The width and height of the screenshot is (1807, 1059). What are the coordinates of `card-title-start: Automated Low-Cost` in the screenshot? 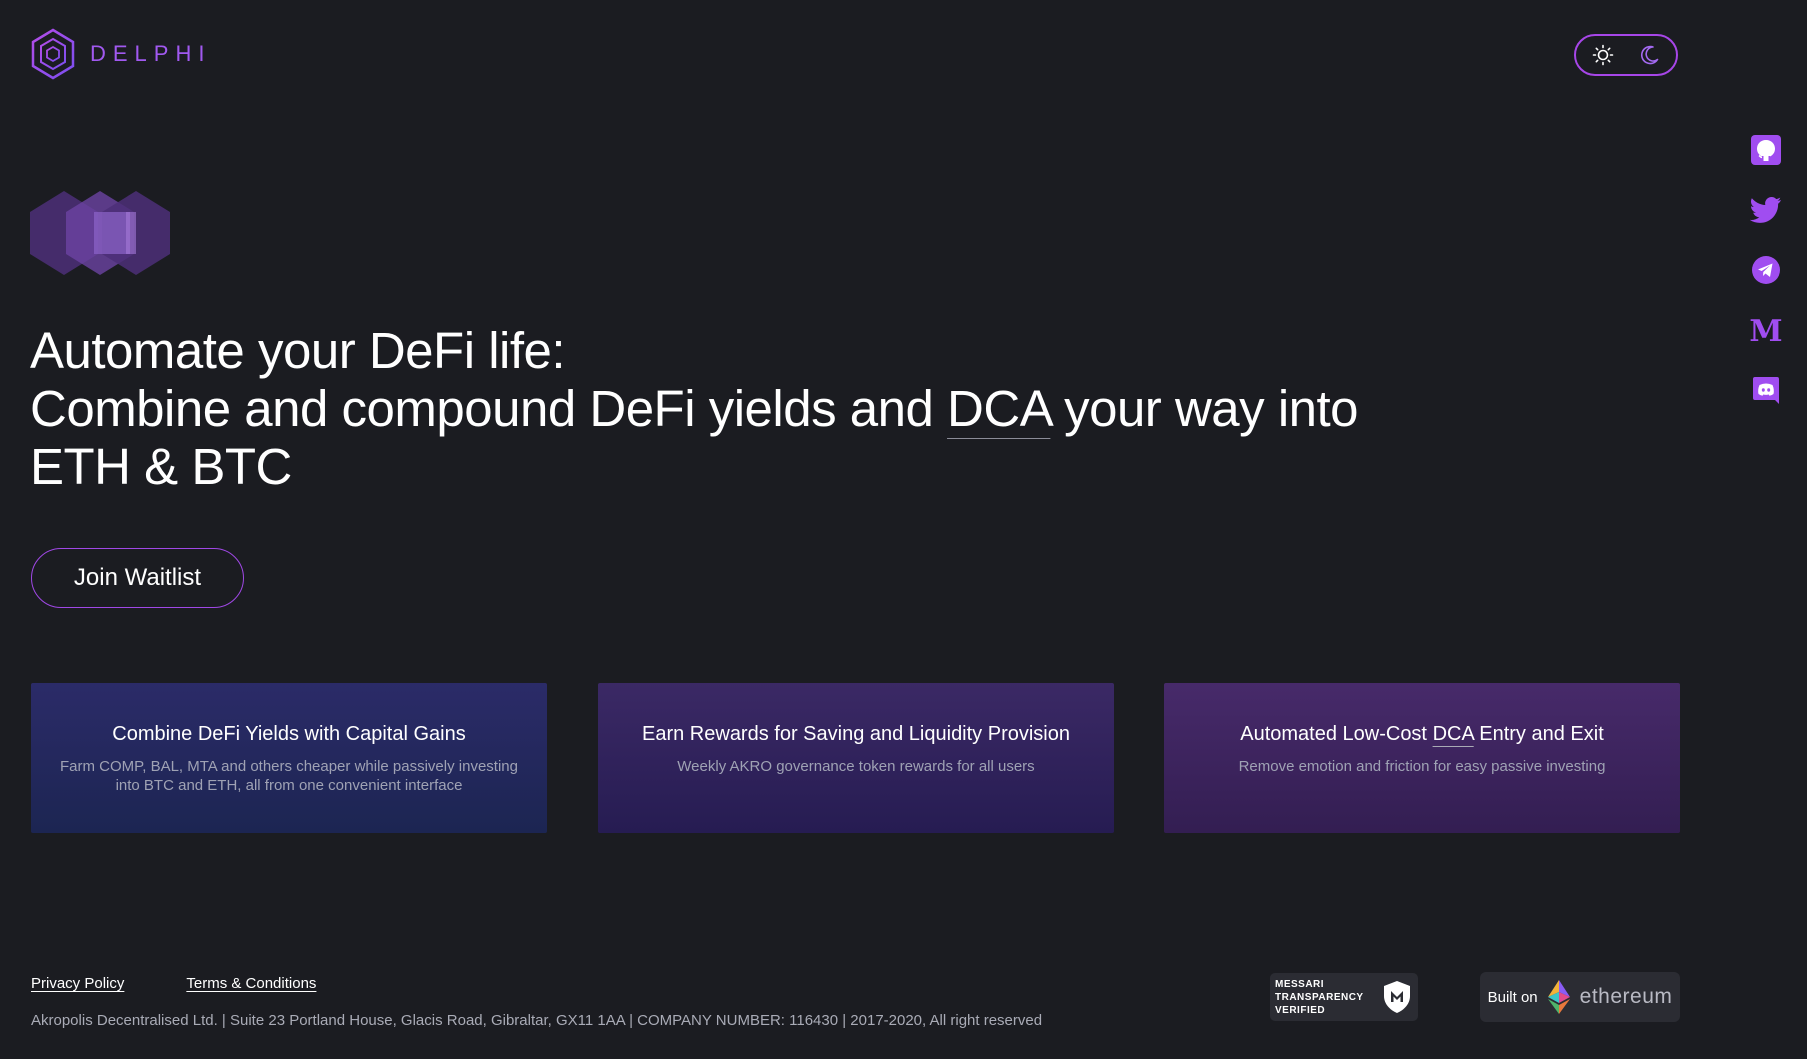 It's located at (1336, 734).